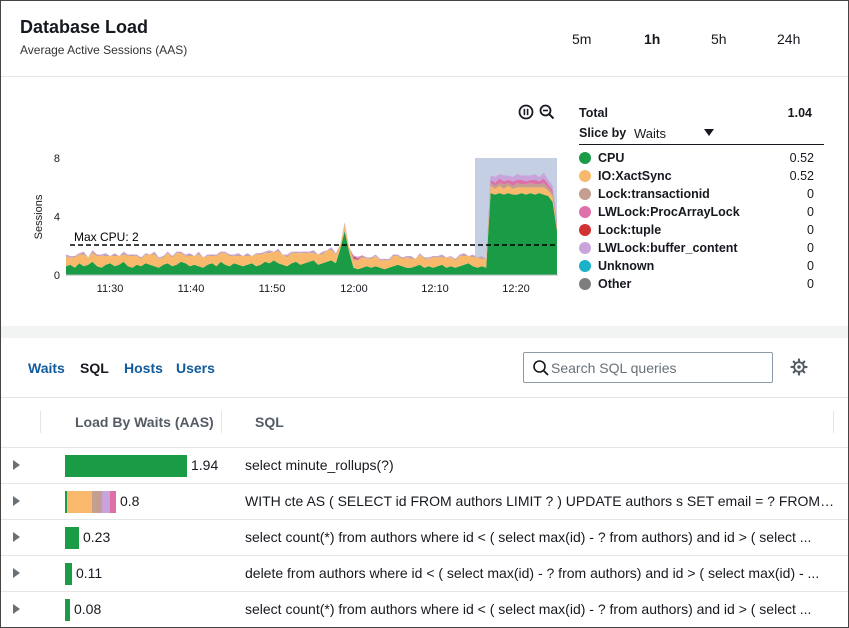 The height and width of the screenshot is (628, 849). I want to click on range-1h-button: 1h, so click(652, 39).